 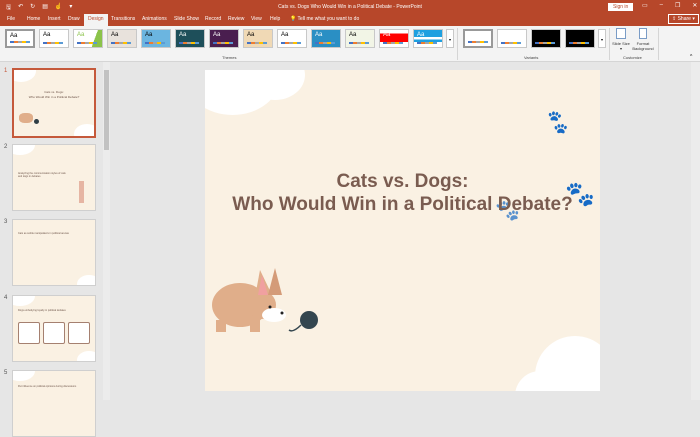 What do you see at coordinates (154, 19) in the screenshot?
I see `tab-animations: Animations` at bounding box center [154, 19].